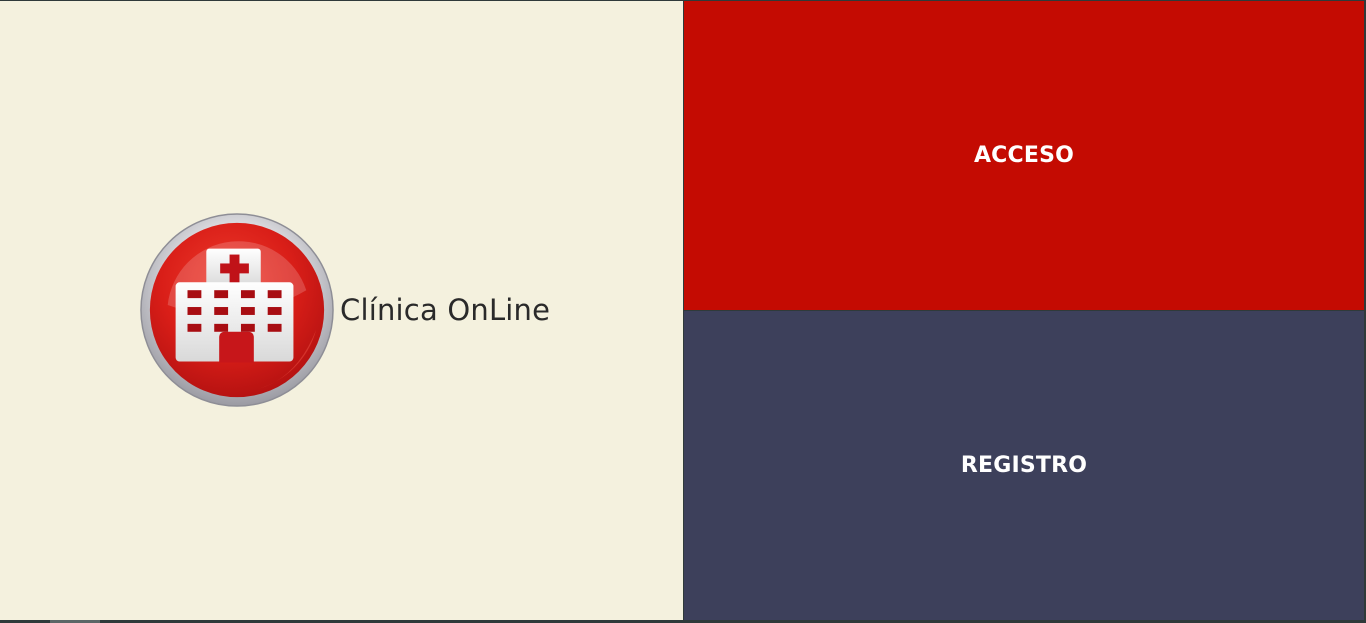 The image size is (1366, 623). I want to click on register-button-label: REGISTRO, so click(1024, 465).